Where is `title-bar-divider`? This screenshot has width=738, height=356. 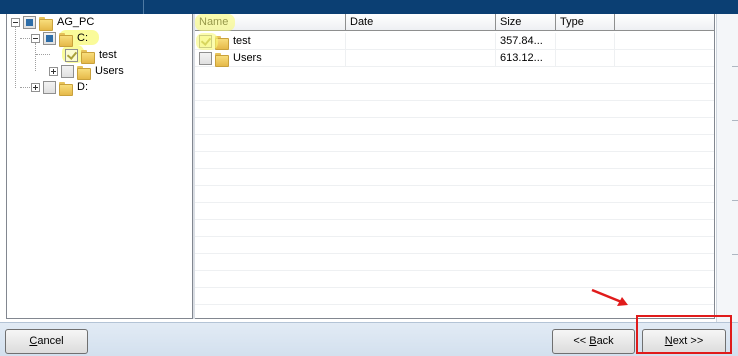
title-bar-divider is located at coordinates (143, 7).